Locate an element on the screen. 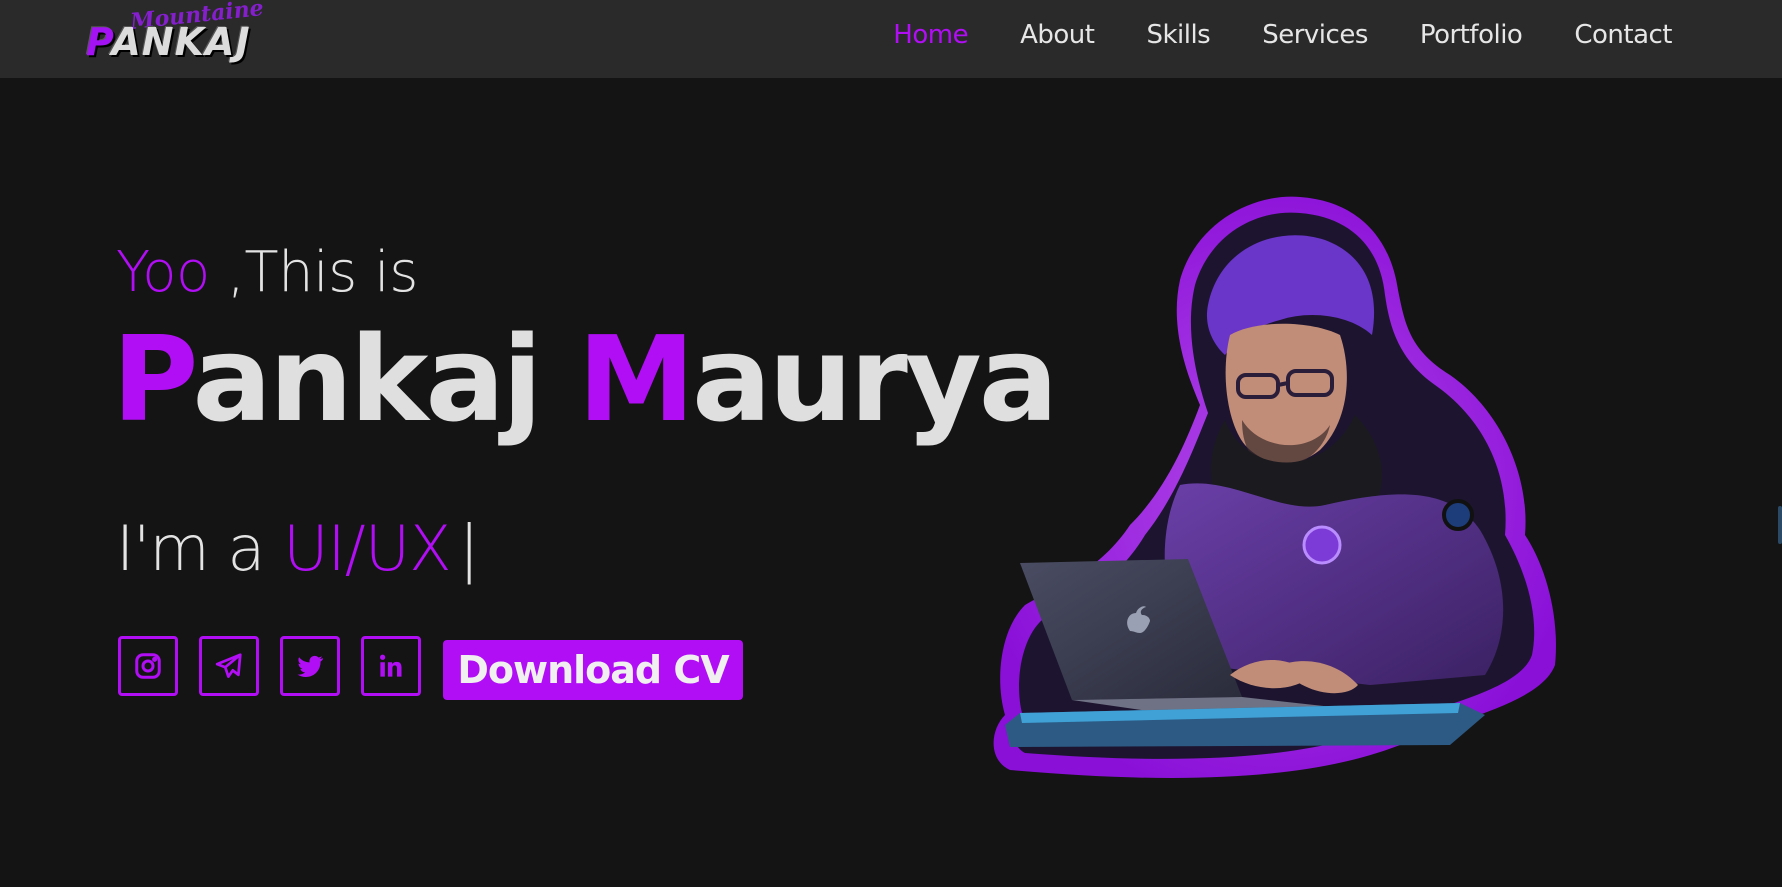  instagram-icon is located at coordinates (148, 666).